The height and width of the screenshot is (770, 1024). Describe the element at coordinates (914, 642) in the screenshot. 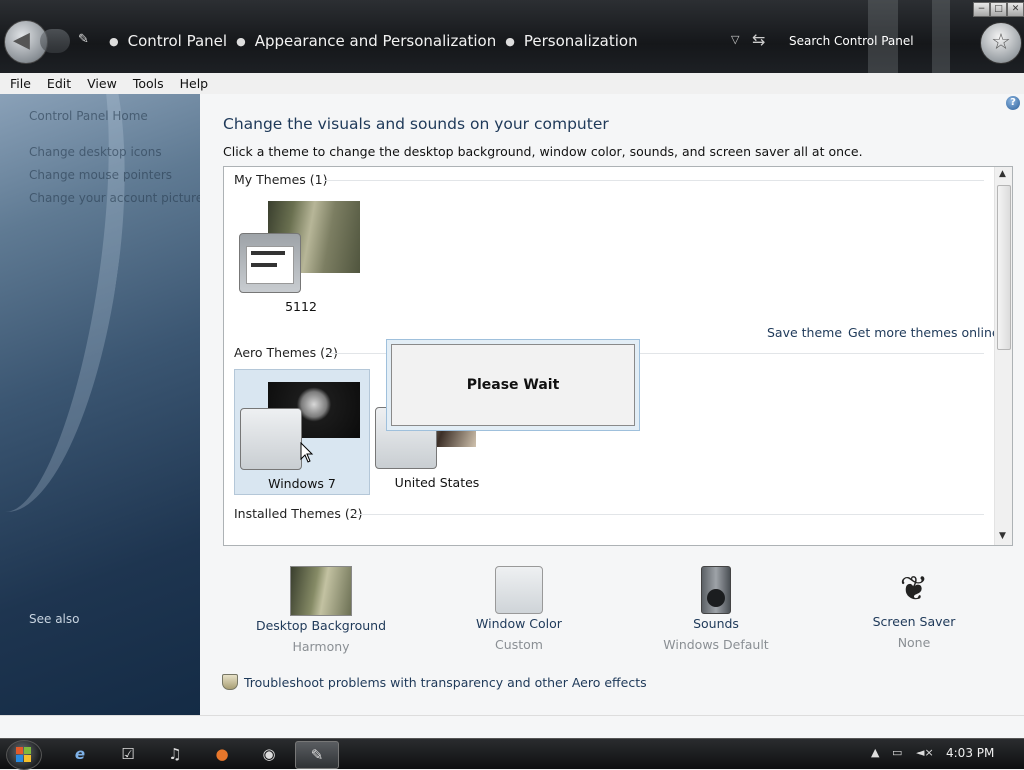

I see `setting-value: None` at that location.